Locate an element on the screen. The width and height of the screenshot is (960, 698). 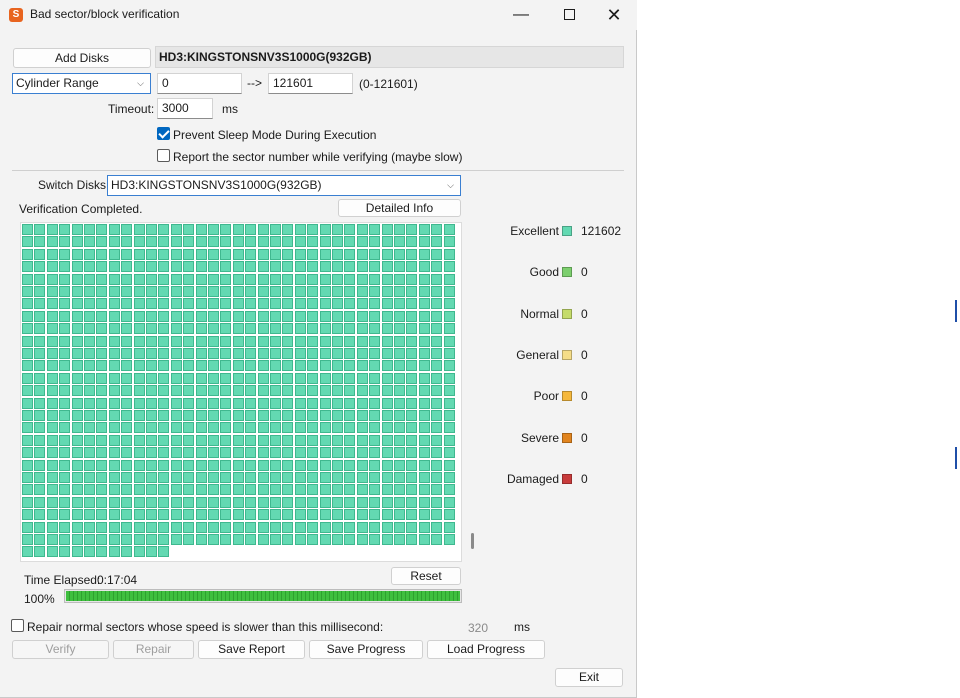
close-button: ✕ is located at coordinates (614, 15).